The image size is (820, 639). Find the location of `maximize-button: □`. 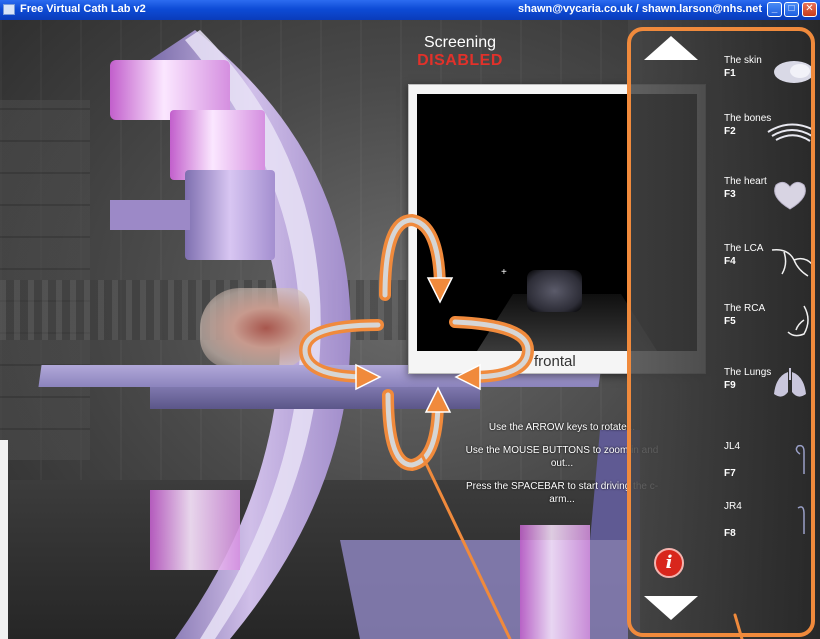

maximize-button: □ is located at coordinates (791, 9).